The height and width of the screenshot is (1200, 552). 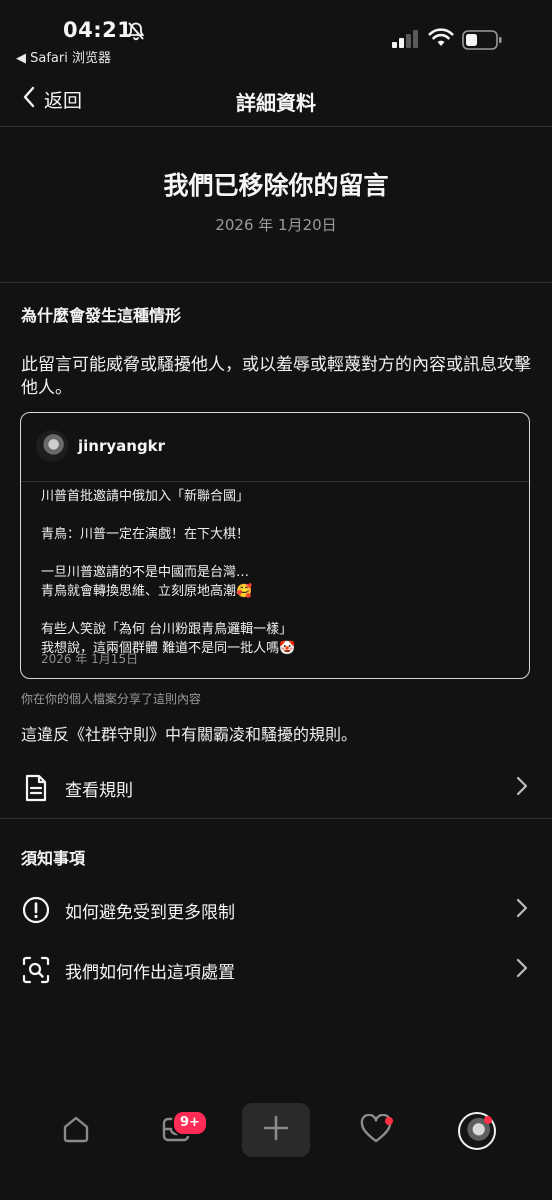 What do you see at coordinates (150, 972) in the screenshot?
I see `how-we-decided-label: 我們如何作出這項處置` at bounding box center [150, 972].